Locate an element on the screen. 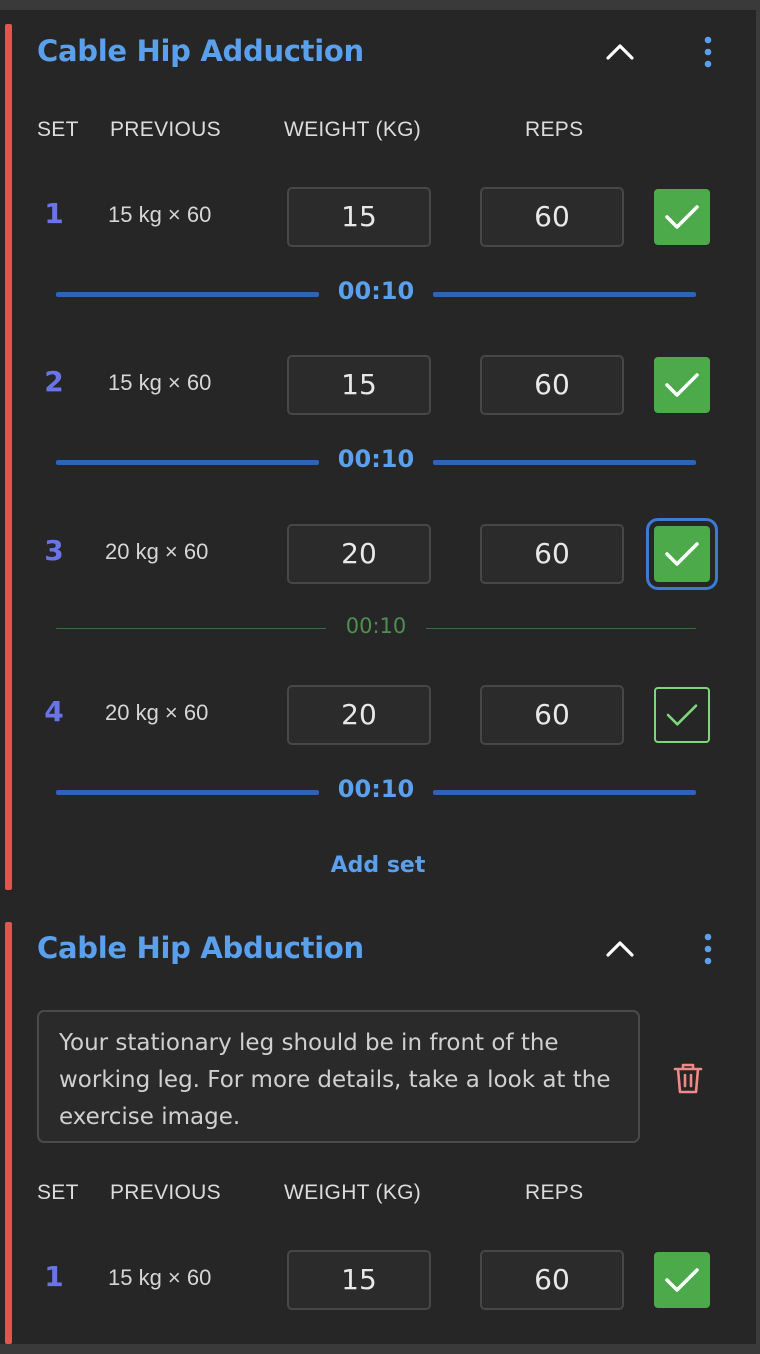  set-number: 4 is located at coordinates (54, 711).